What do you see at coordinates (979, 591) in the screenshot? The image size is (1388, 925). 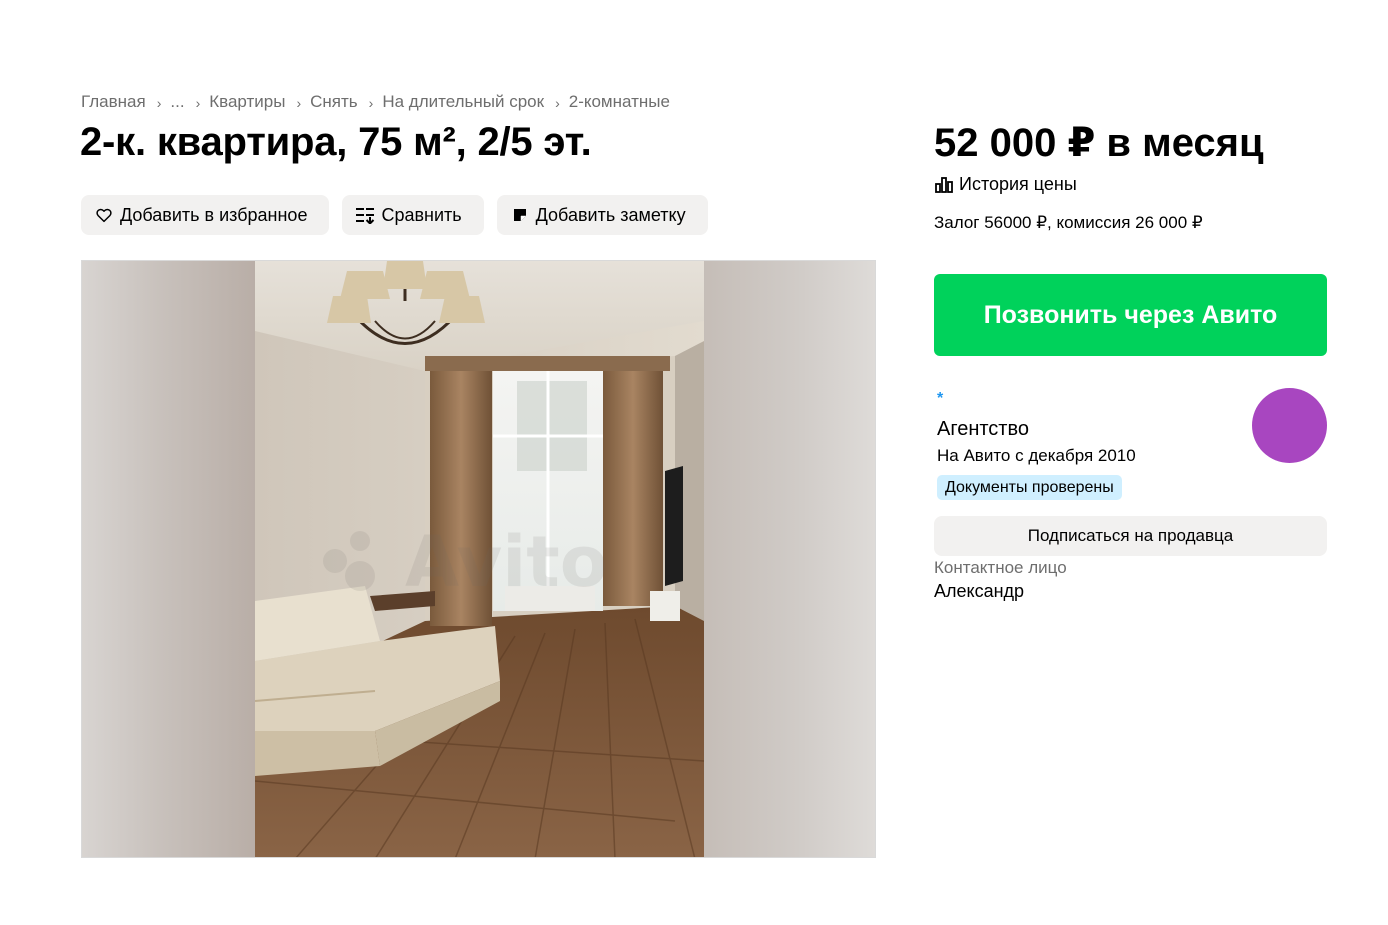 I see `contact-person-name: Александр` at bounding box center [979, 591].